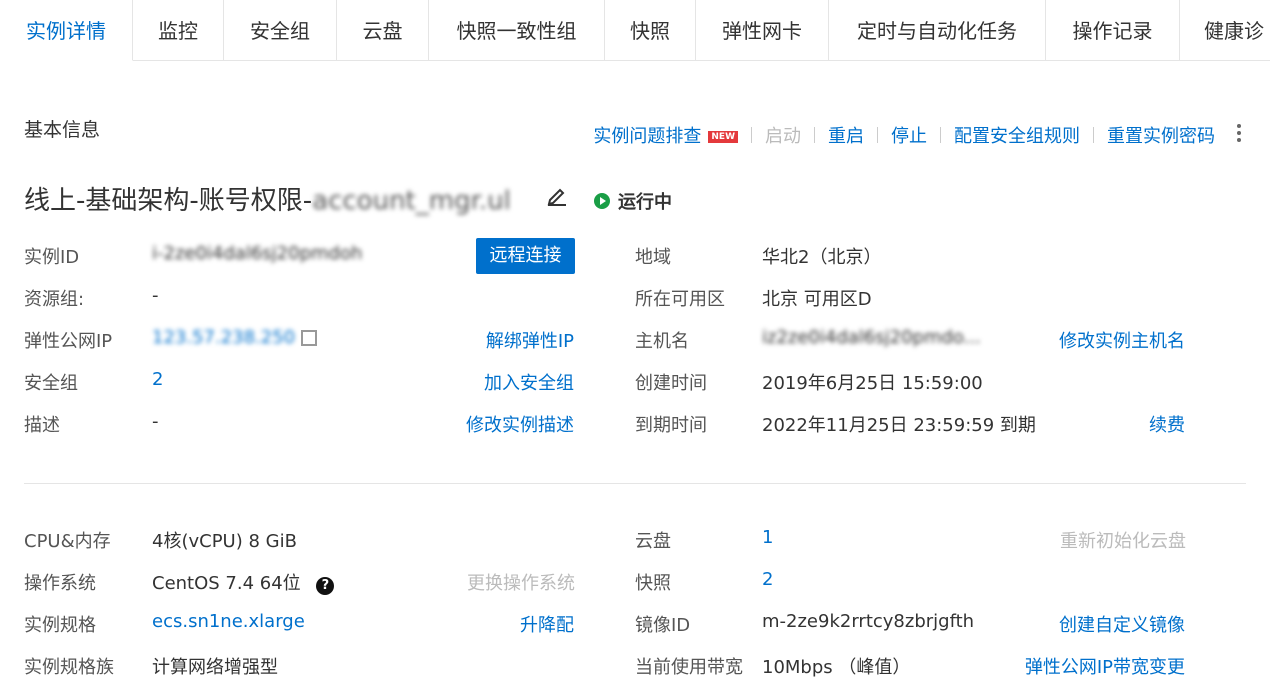 This screenshot has width=1270, height=689. I want to click on reinit-disk-link: 重新初始化云盘, so click(1123, 540).